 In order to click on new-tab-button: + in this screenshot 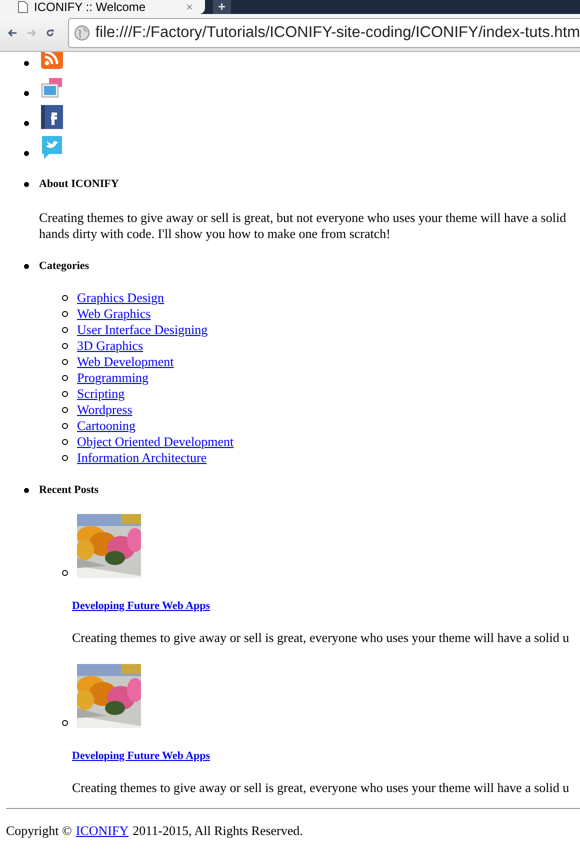, I will do `click(222, 7)`.